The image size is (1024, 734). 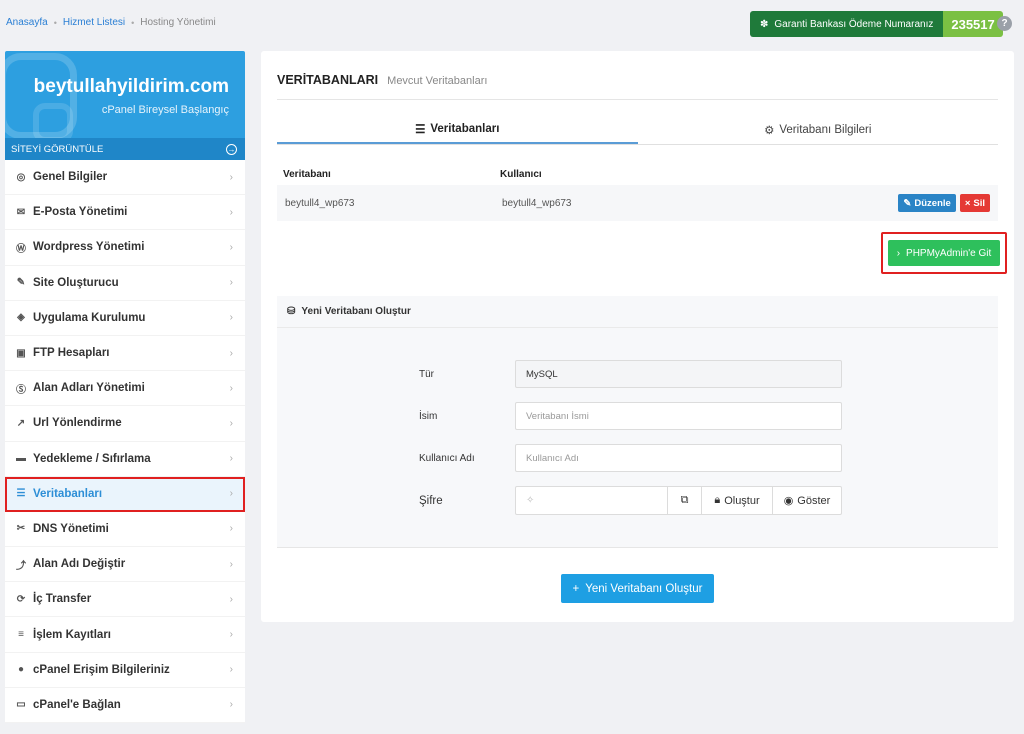 I want to click on sidebar-item-label: Alan Adları Yönetimi, so click(x=89, y=388).